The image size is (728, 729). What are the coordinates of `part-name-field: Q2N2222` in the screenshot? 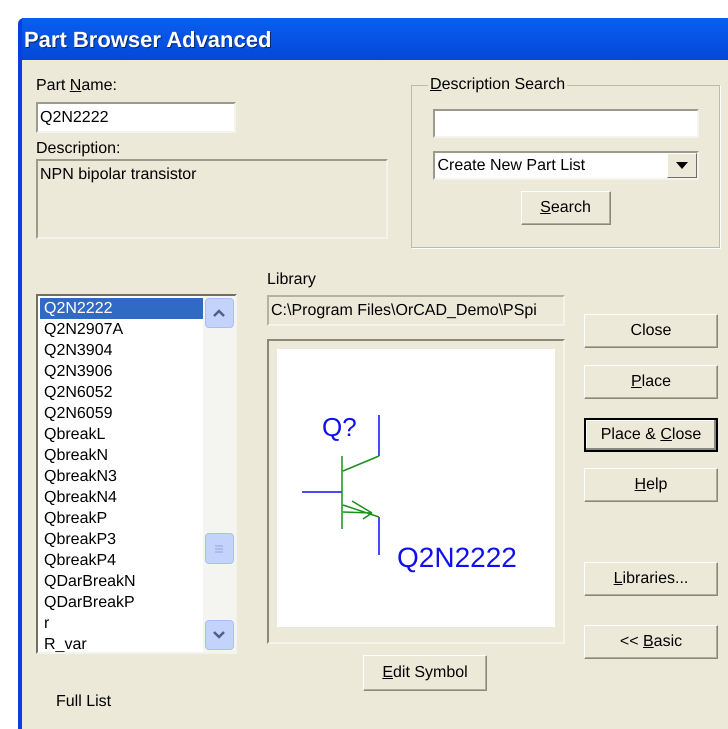 It's located at (136, 117).